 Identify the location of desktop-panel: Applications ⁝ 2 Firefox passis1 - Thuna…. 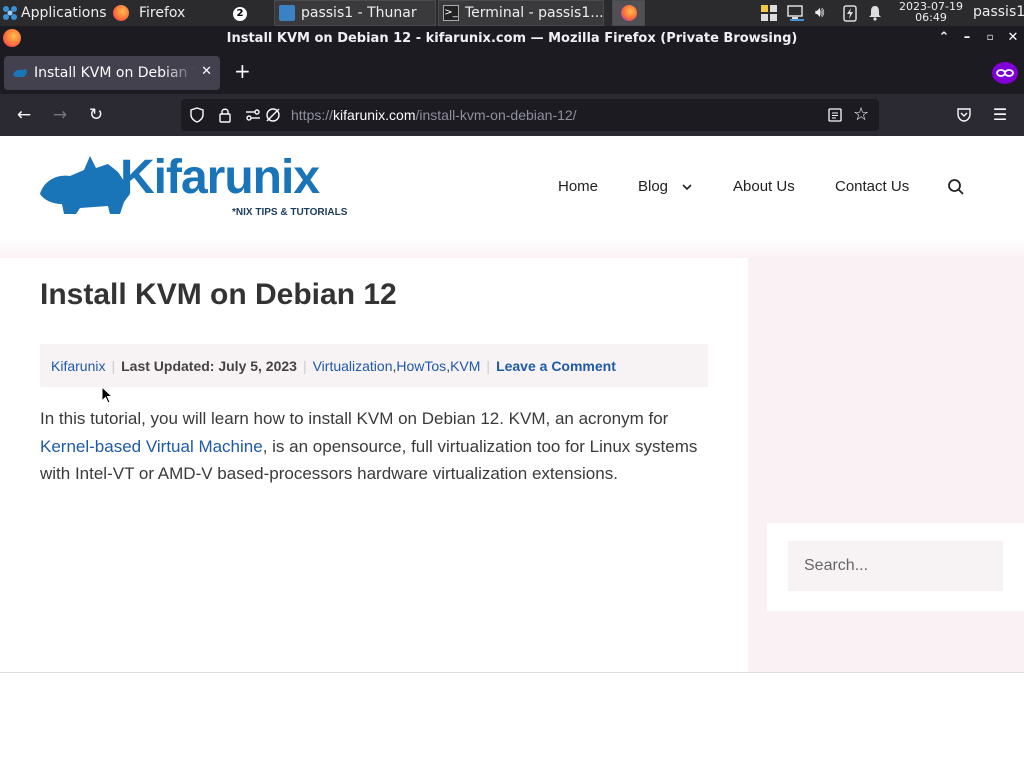
(512, 13).